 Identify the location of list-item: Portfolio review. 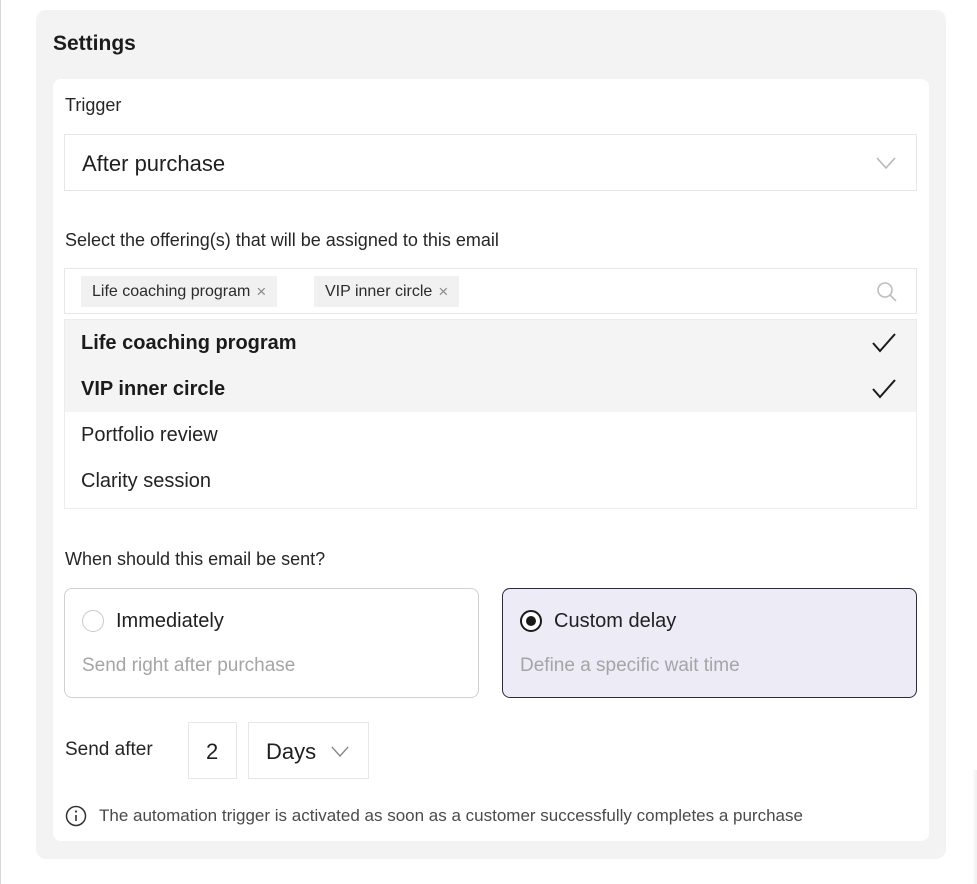
(490, 435).